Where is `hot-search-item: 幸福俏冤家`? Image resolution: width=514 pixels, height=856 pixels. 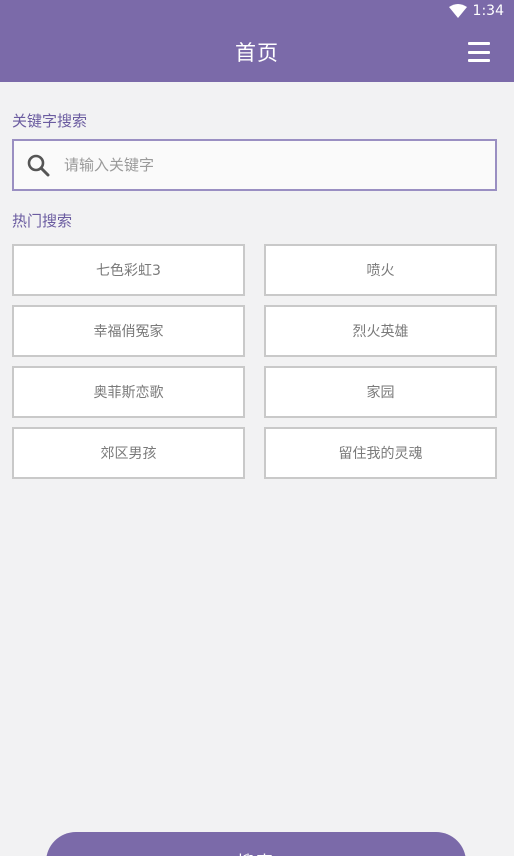
hot-search-item: 幸福俏冤家 is located at coordinates (128, 331).